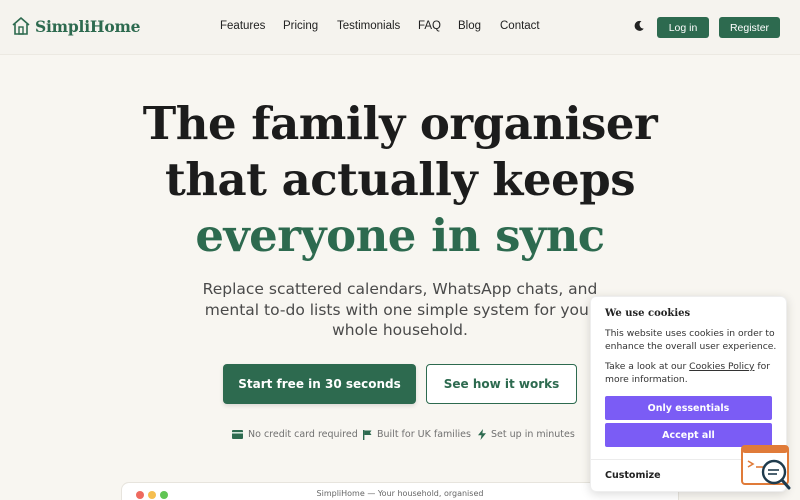  I want to click on cookie-title: We use cookies, so click(648, 313).